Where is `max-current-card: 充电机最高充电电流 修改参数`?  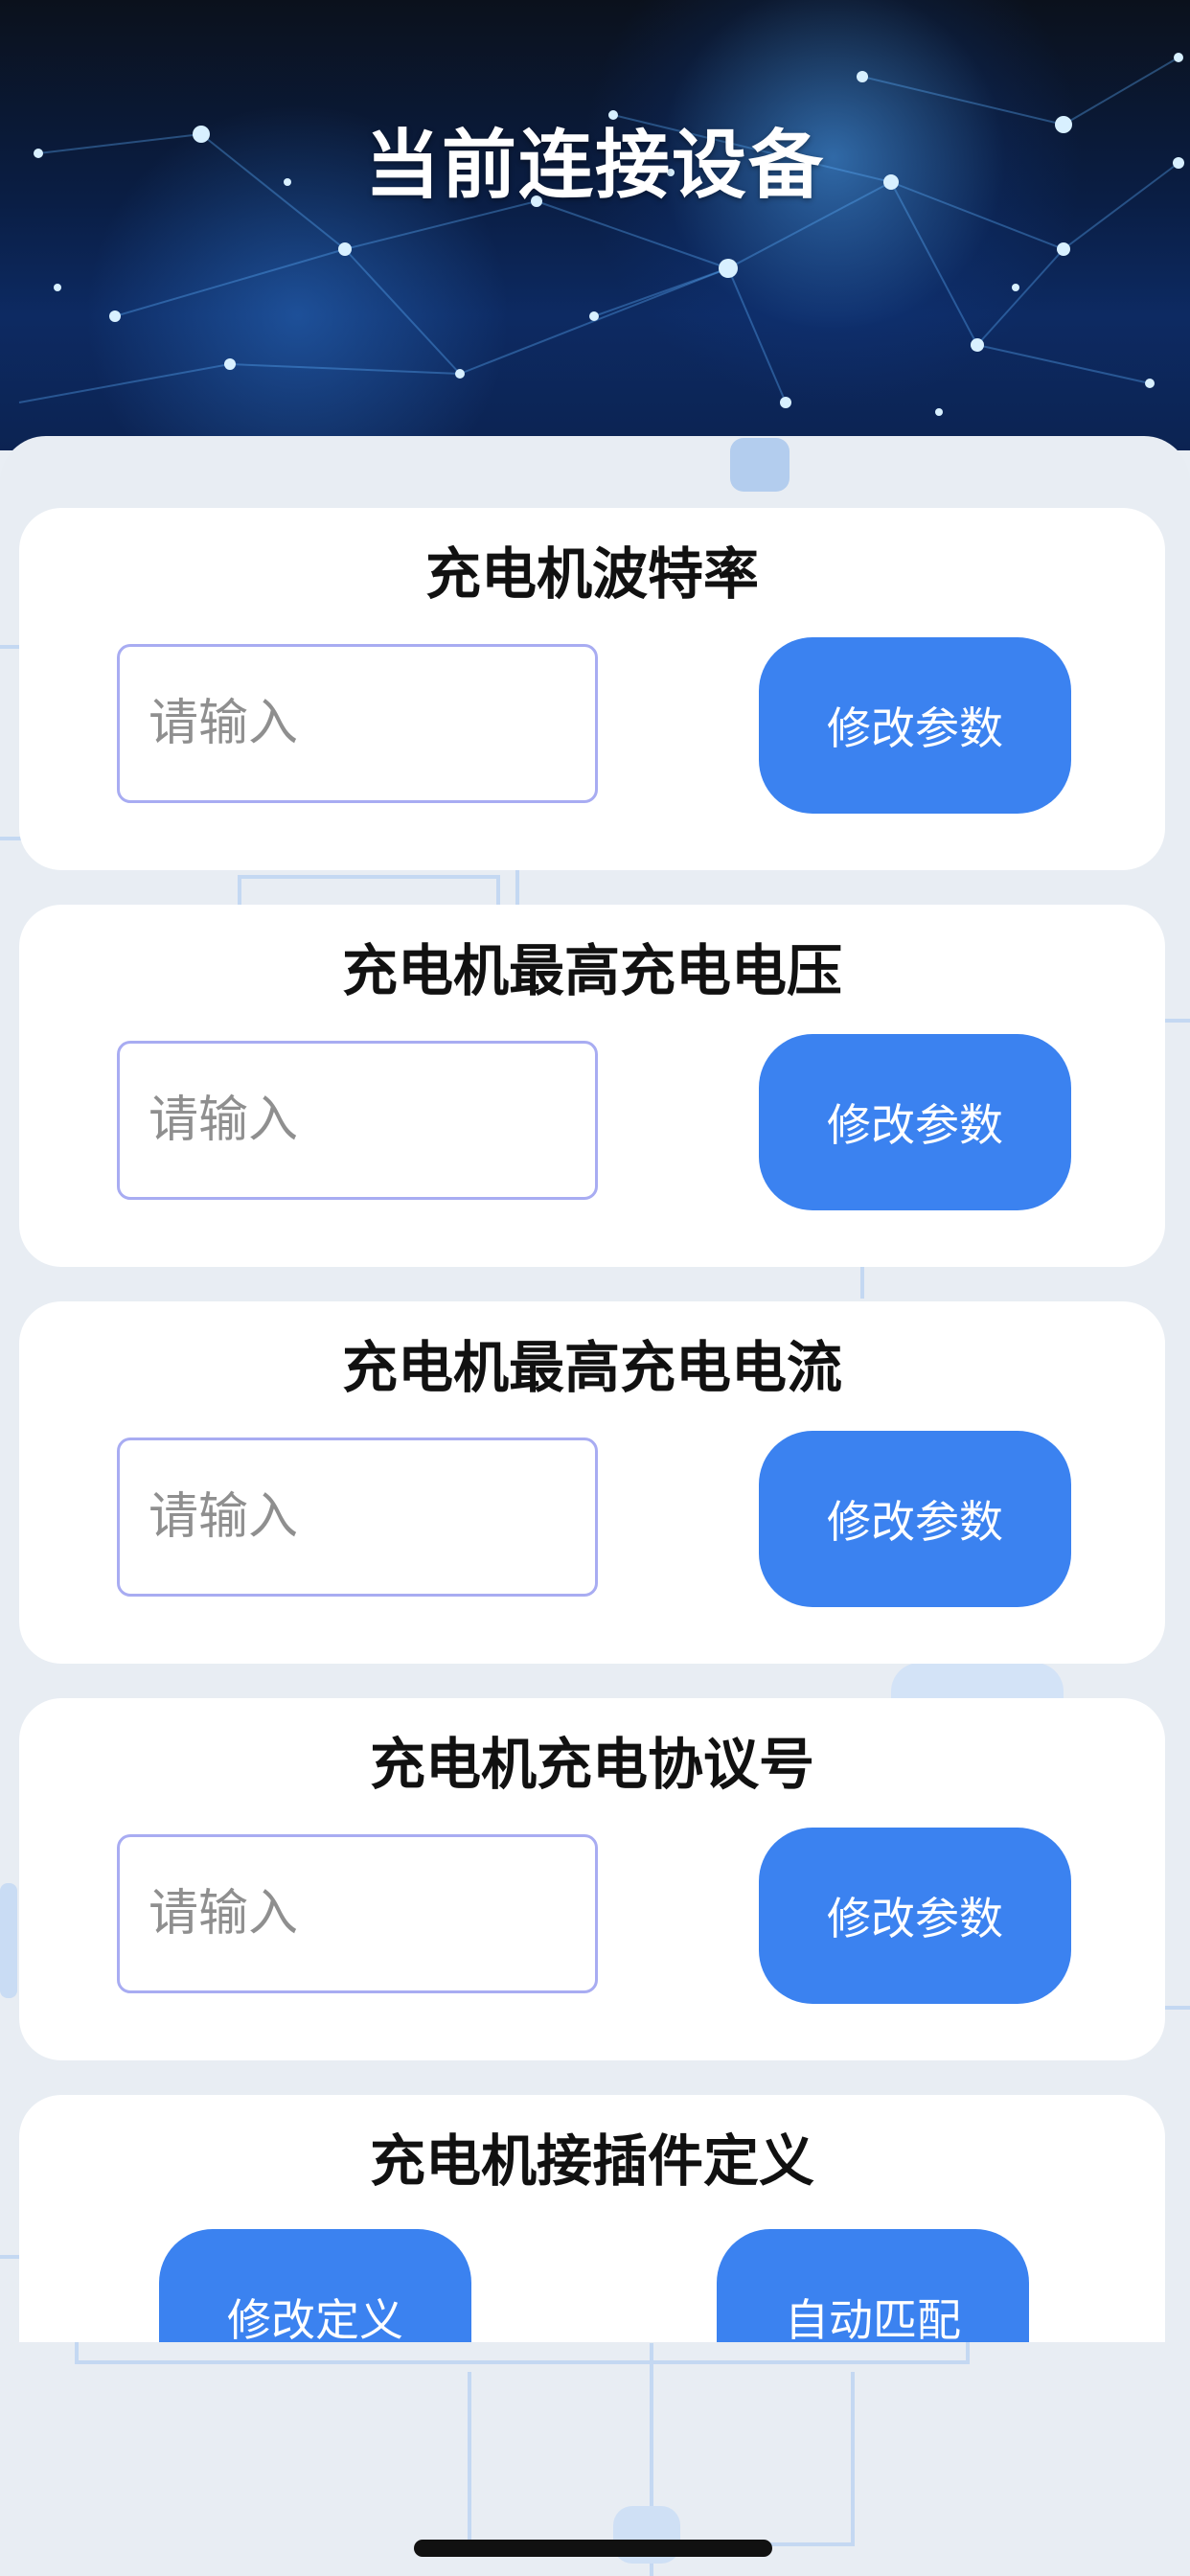
max-current-card: 充电机最高充电电流 修改参数 is located at coordinates (592, 1483).